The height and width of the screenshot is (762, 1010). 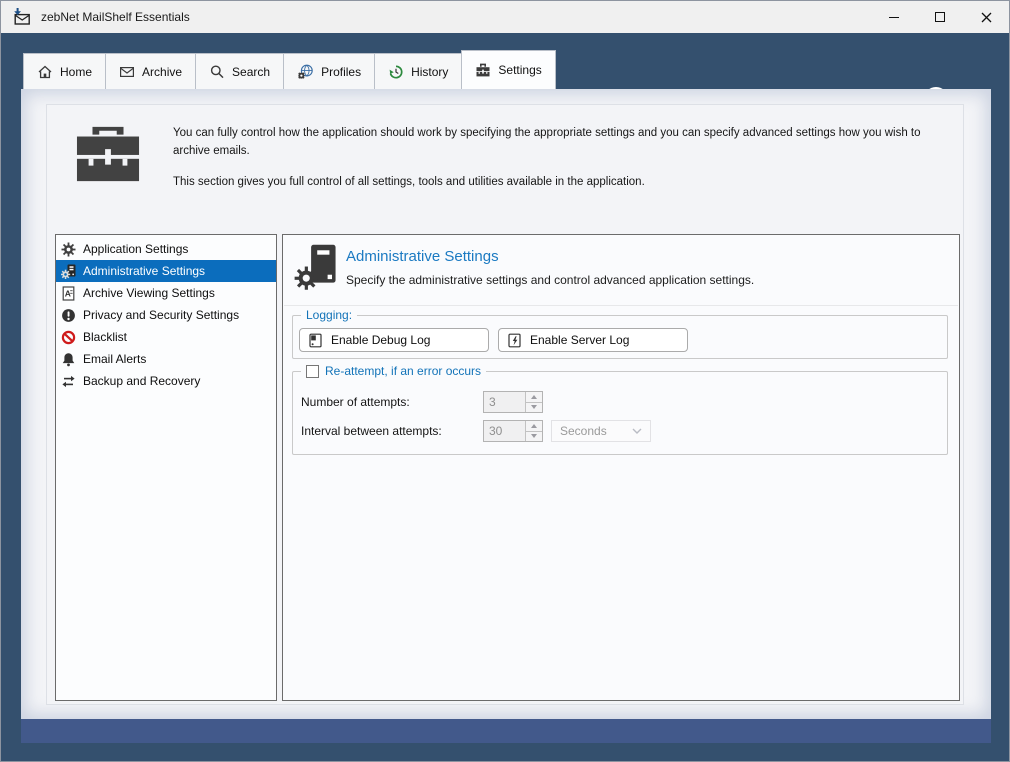 I want to click on sidebar-item-application-settings: Application Settings, so click(x=166, y=249).